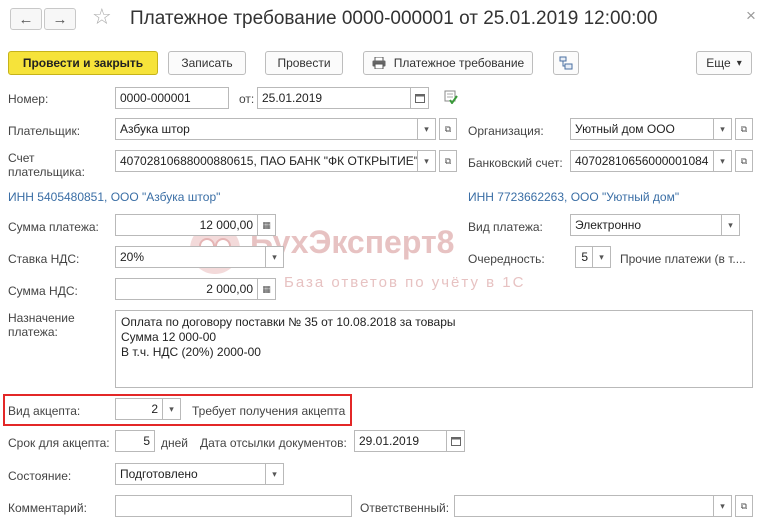 This screenshot has height=520, width=768. What do you see at coordinates (451, 98) in the screenshot?
I see `document-status-icon` at bounding box center [451, 98].